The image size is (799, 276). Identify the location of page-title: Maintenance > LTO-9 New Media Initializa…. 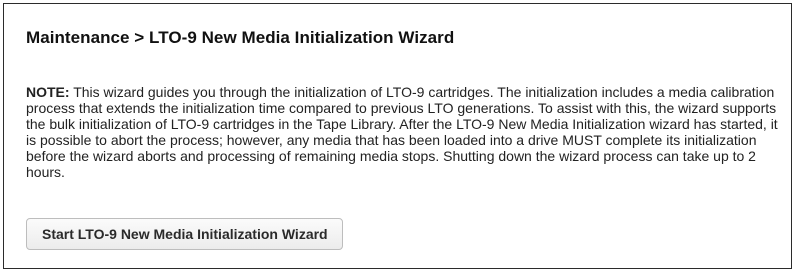
(240, 37).